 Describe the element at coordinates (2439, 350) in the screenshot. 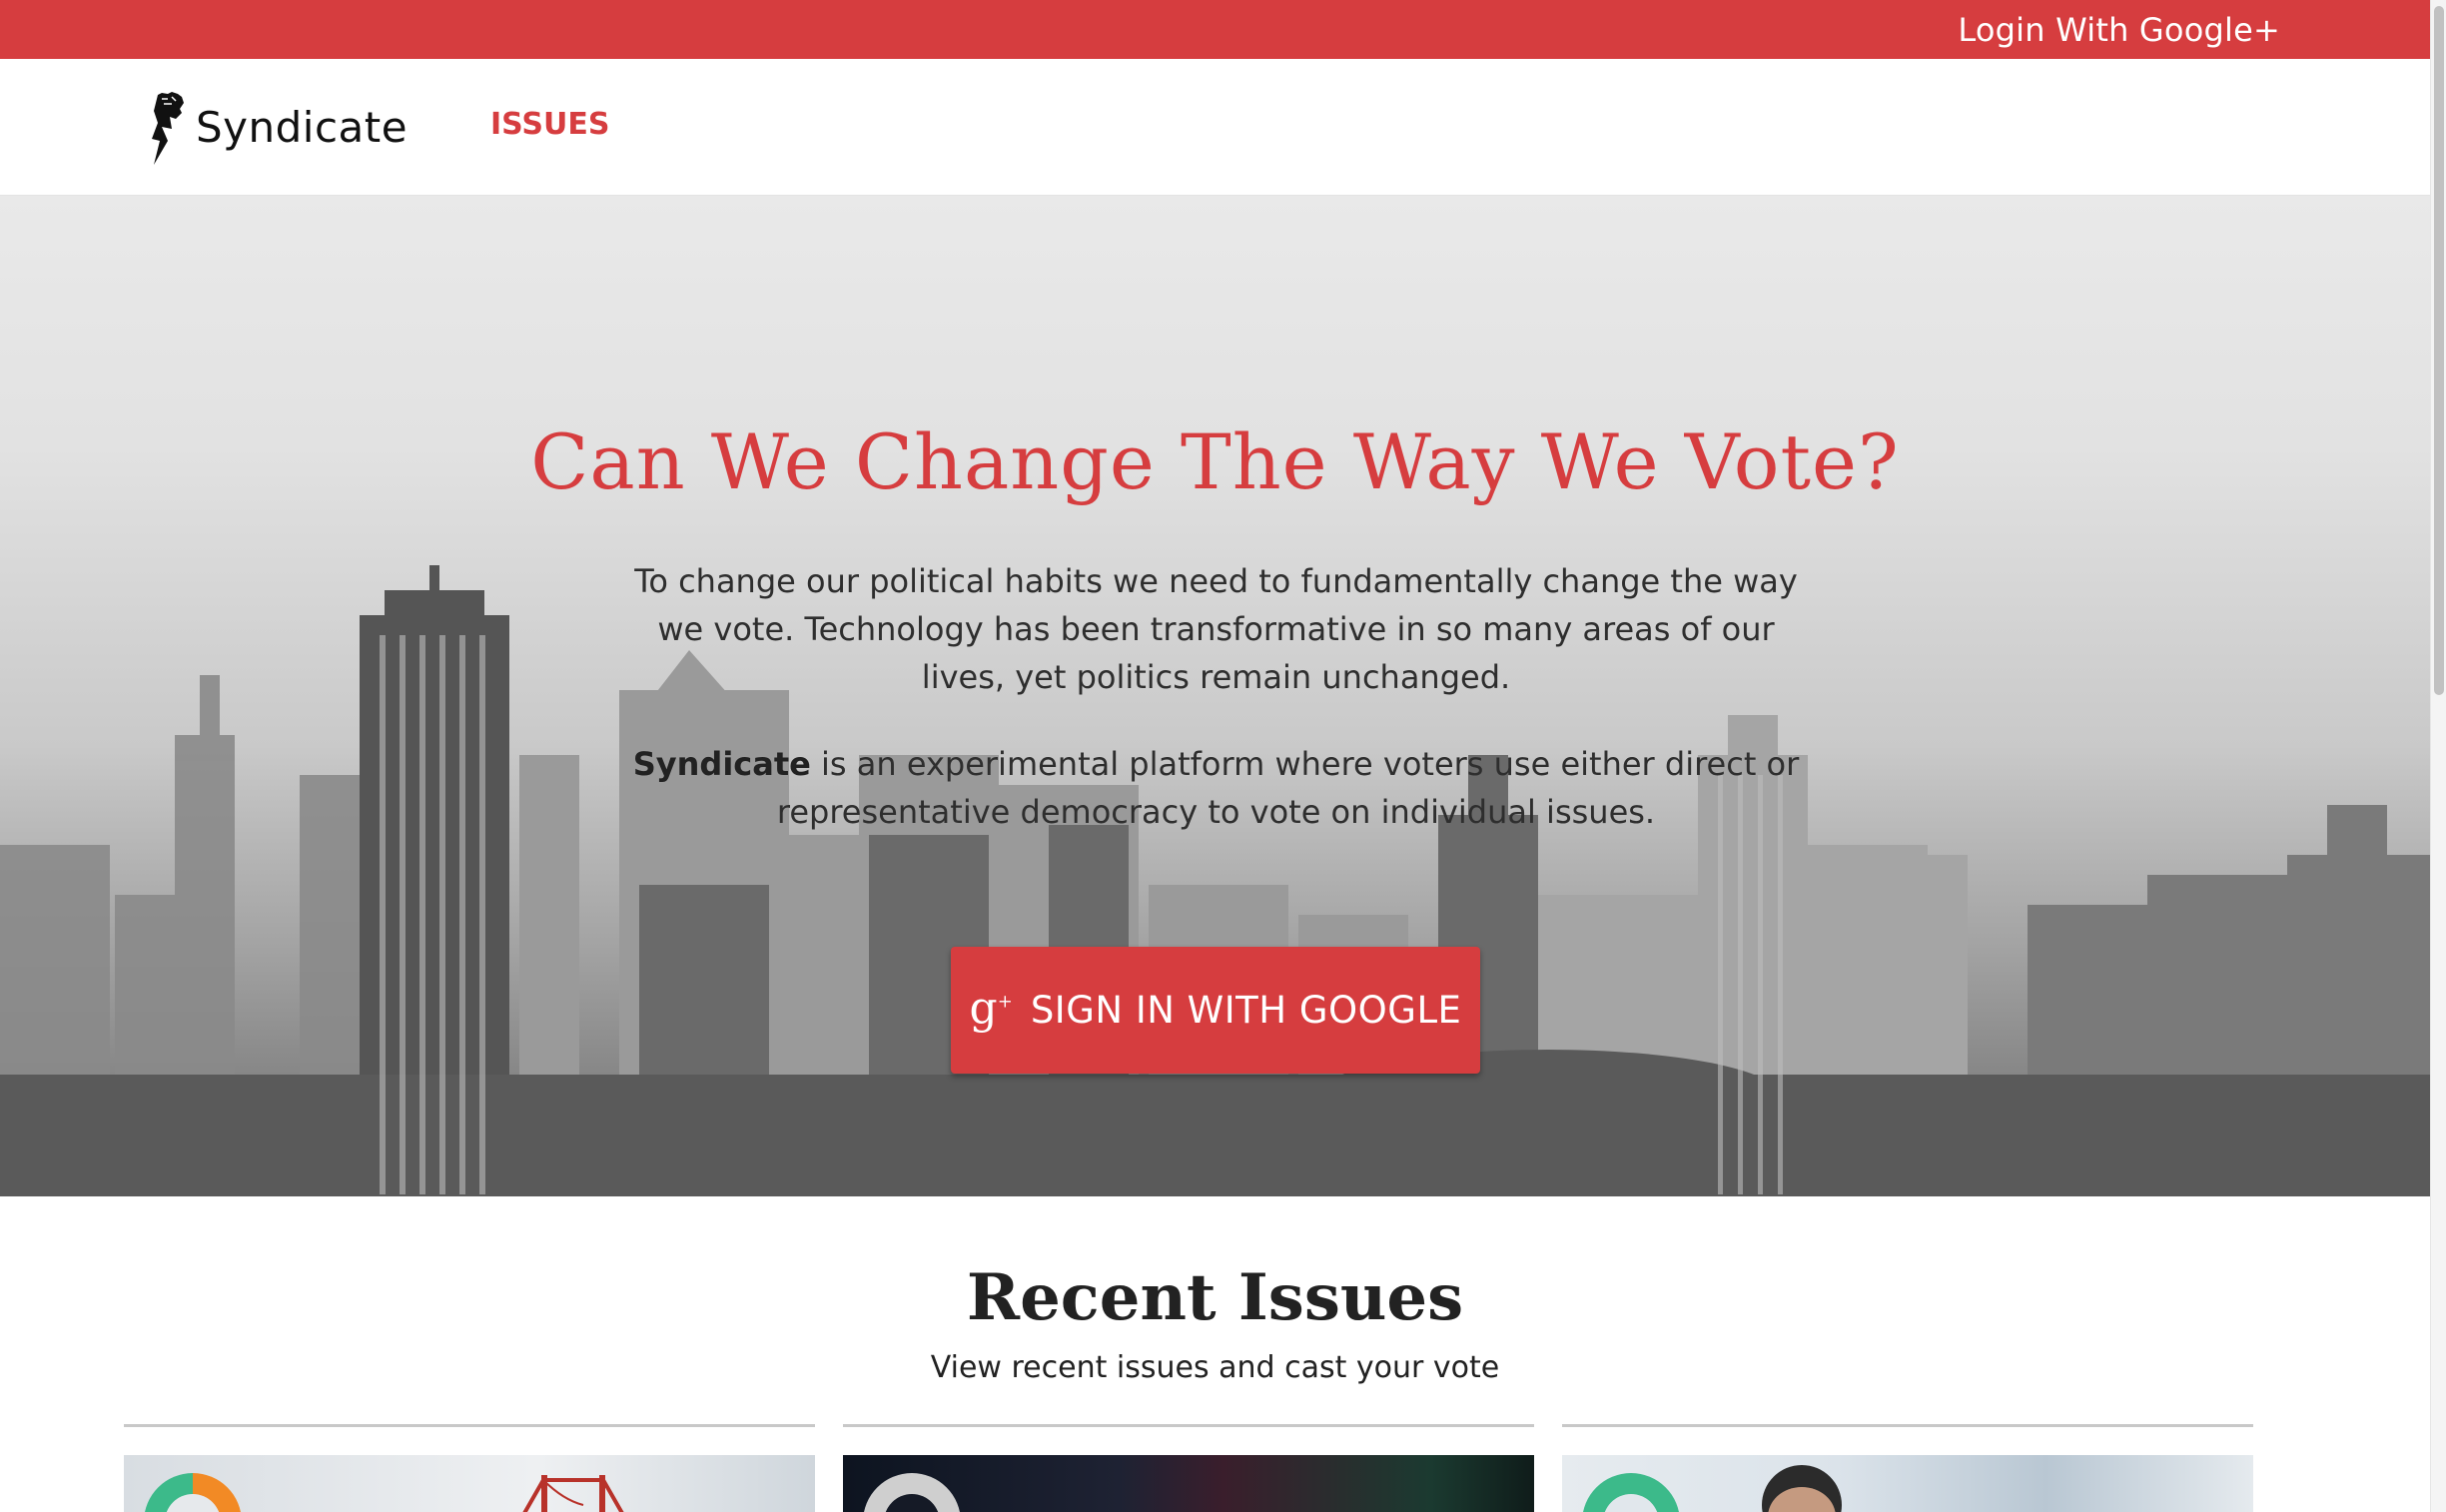

I see `scrollbar-thumb` at that location.